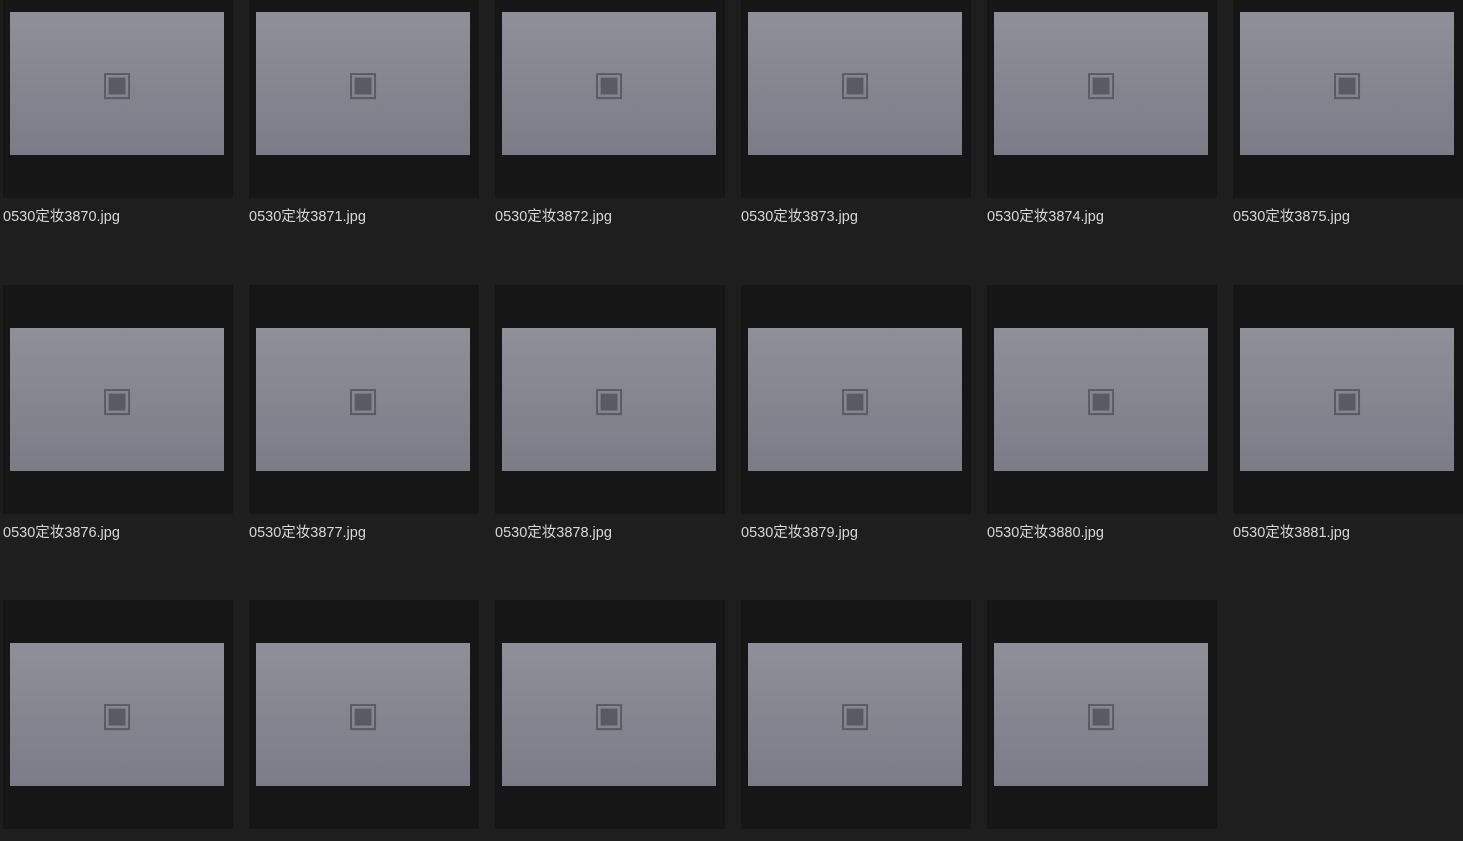 This screenshot has height=841, width=1463. I want to click on file-item: ▣ 0530定妆3872.jpg, so click(610, 124).